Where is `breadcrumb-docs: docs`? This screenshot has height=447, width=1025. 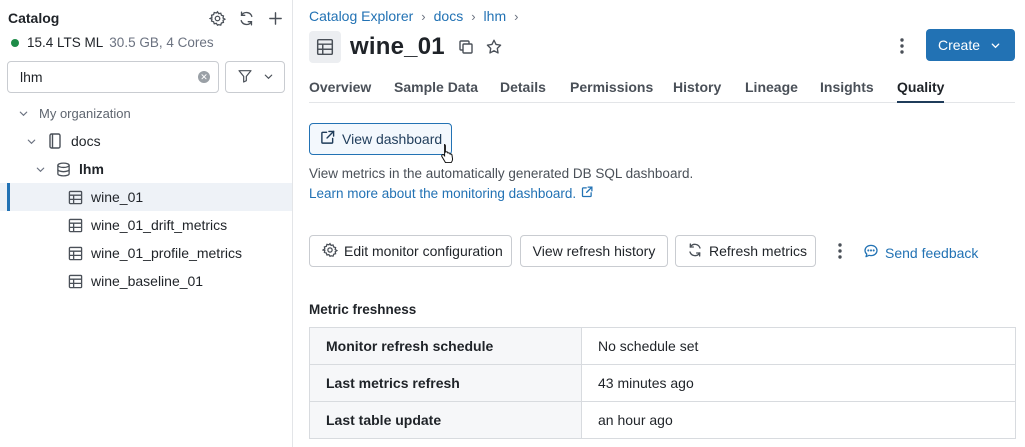
breadcrumb-docs: docs is located at coordinates (449, 16).